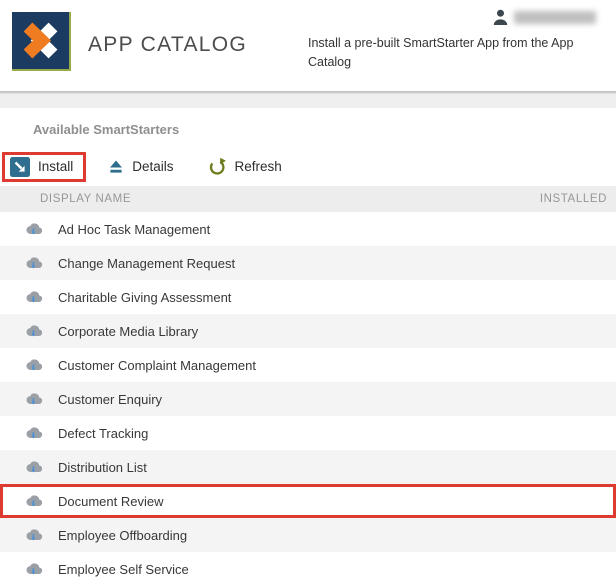 This screenshot has width=616, height=586. What do you see at coordinates (153, 166) in the screenshot?
I see `details-button-label: Details` at bounding box center [153, 166].